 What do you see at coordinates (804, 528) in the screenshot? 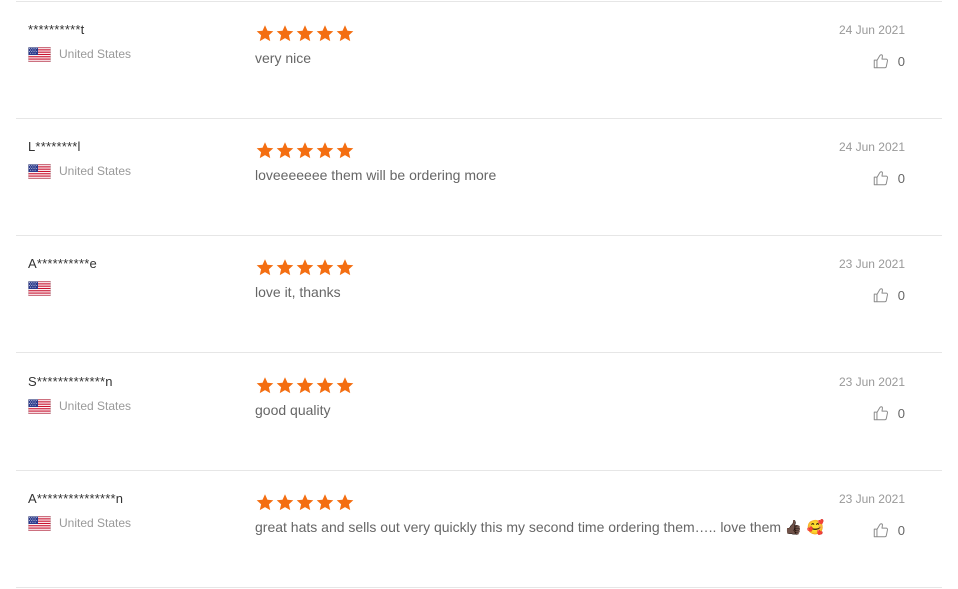
I see `review-emoji: 👍🏿 🥰` at bounding box center [804, 528].